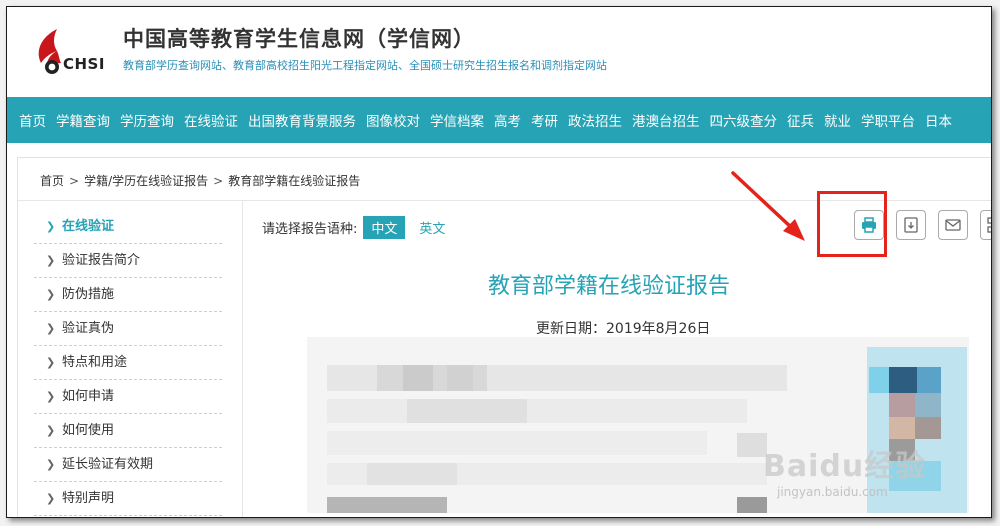 The image size is (1000, 526). I want to click on sidebar-item-label: 如何使用, so click(88, 430).